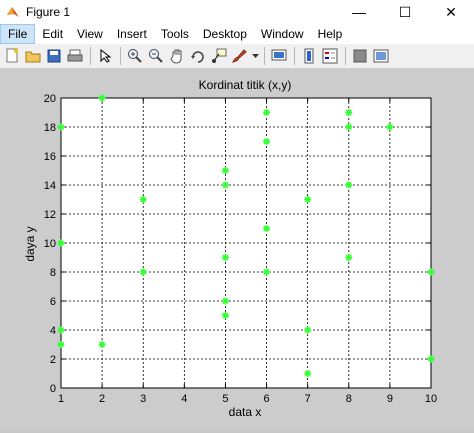 The width and height of the screenshot is (474, 433). Describe the element at coordinates (135, 56) in the screenshot. I see `zoom-in-icon` at that location.